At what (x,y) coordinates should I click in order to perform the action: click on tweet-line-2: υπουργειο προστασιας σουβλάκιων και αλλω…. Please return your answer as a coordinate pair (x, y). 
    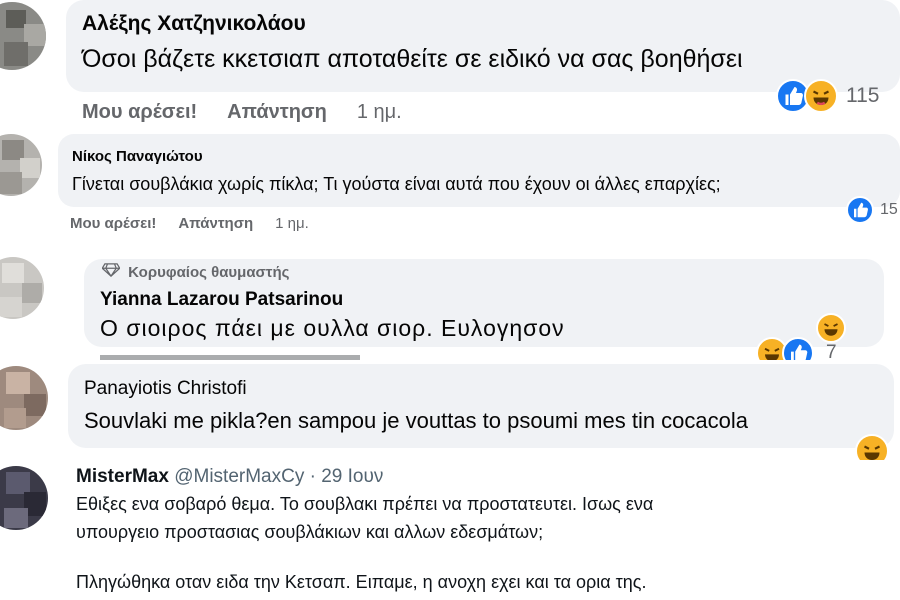
    Looking at the image, I should click on (310, 532).